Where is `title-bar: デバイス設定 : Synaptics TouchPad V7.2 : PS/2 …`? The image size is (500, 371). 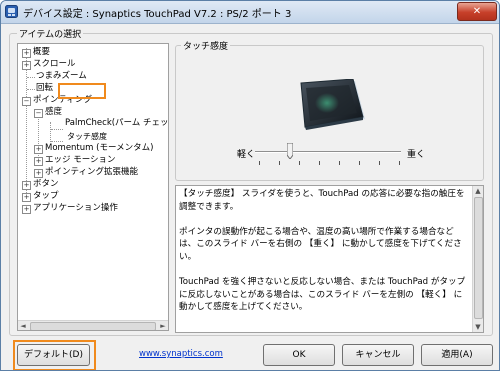 title-bar: デバイス設定 : Synaptics TouchPad V7.2 : PS/2 … is located at coordinates (250, 12).